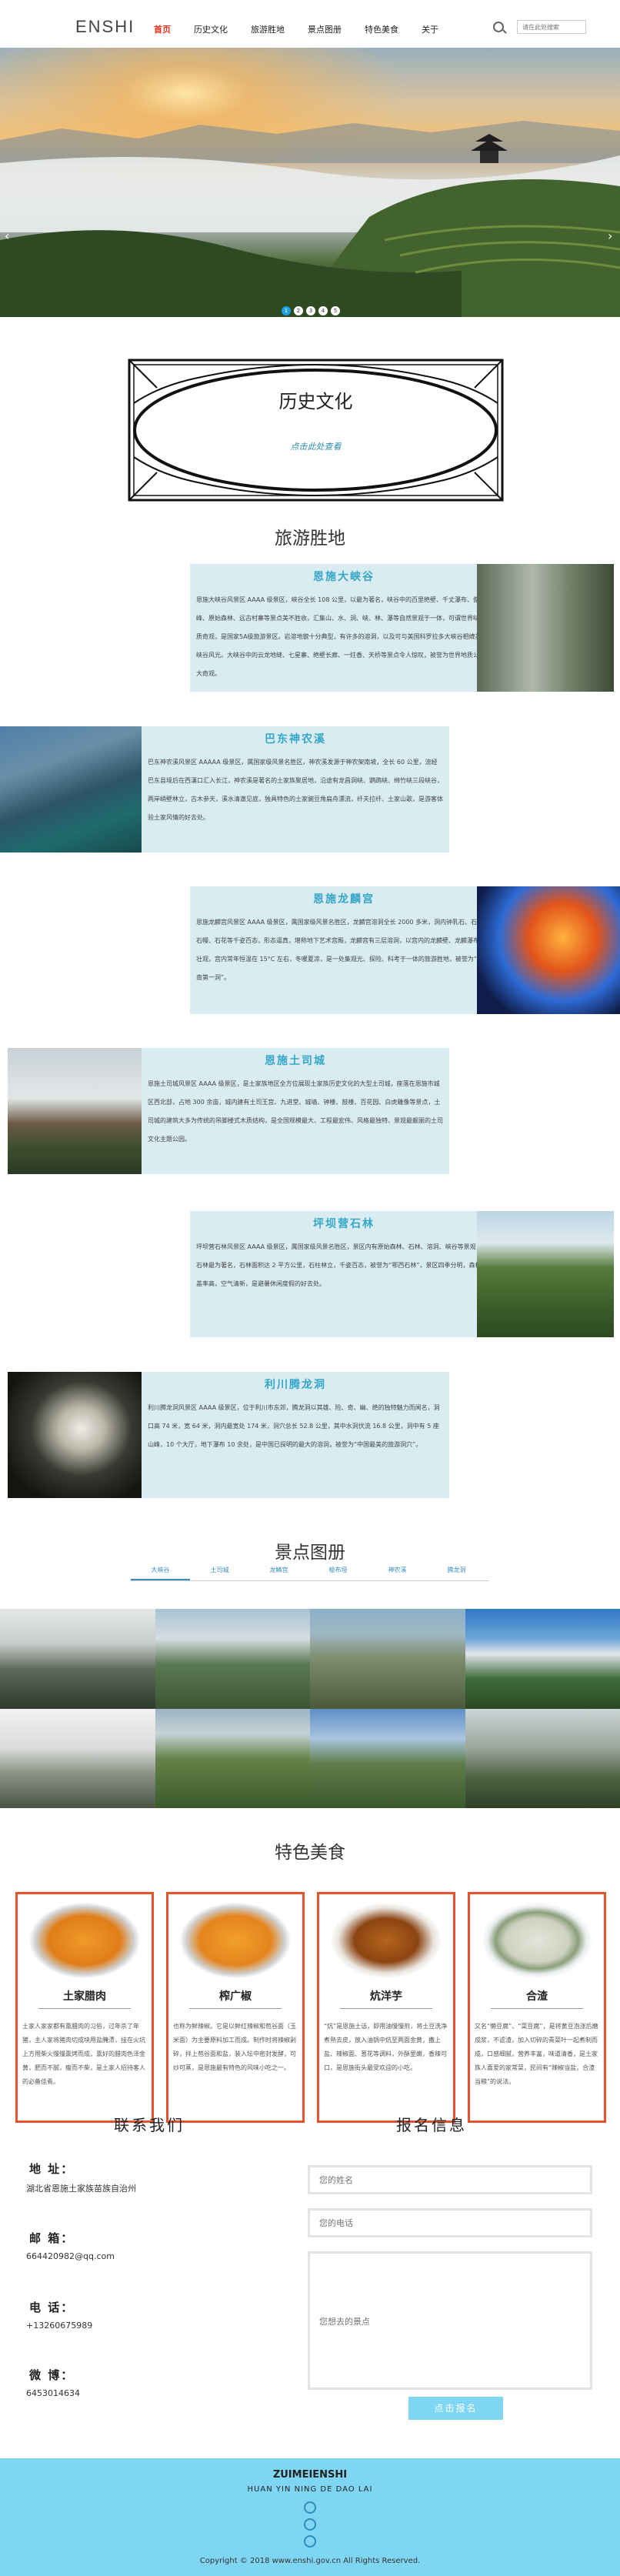 Image resolution: width=620 pixels, height=2576 pixels. What do you see at coordinates (268, 29) in the screenshot?
I see `nav-item-spots: 旅游胜地` at bounding box center [268, 29].